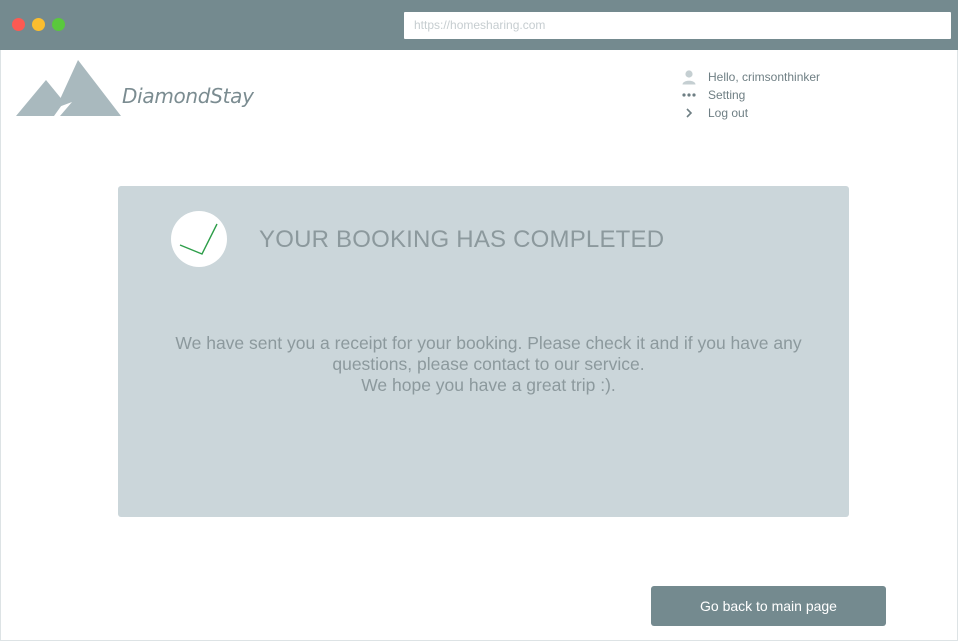 The width and height of the screenshot is (958, 641). I want to click on menu-item-greeting: Hello, crimsonthinker, so click(780, 77).